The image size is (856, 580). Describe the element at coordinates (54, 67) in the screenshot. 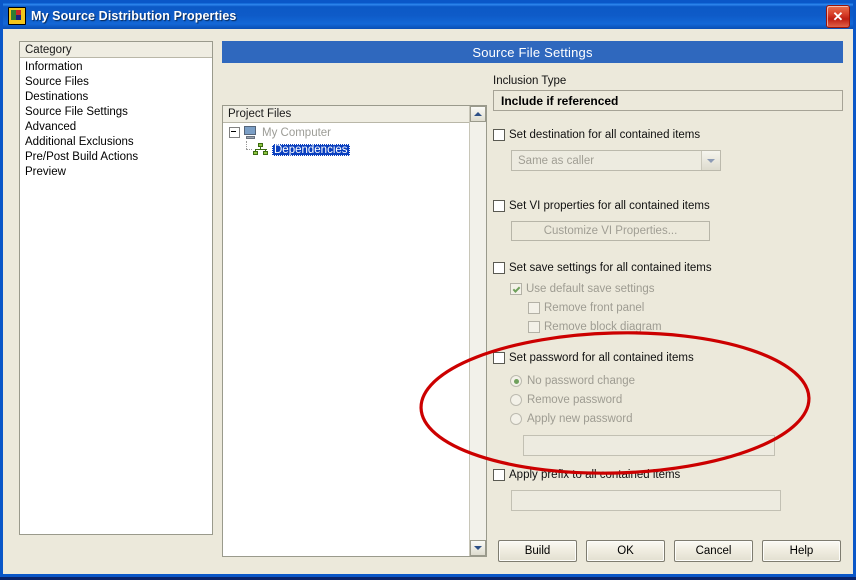

I see `sidebar-item-label: Information` at that location.